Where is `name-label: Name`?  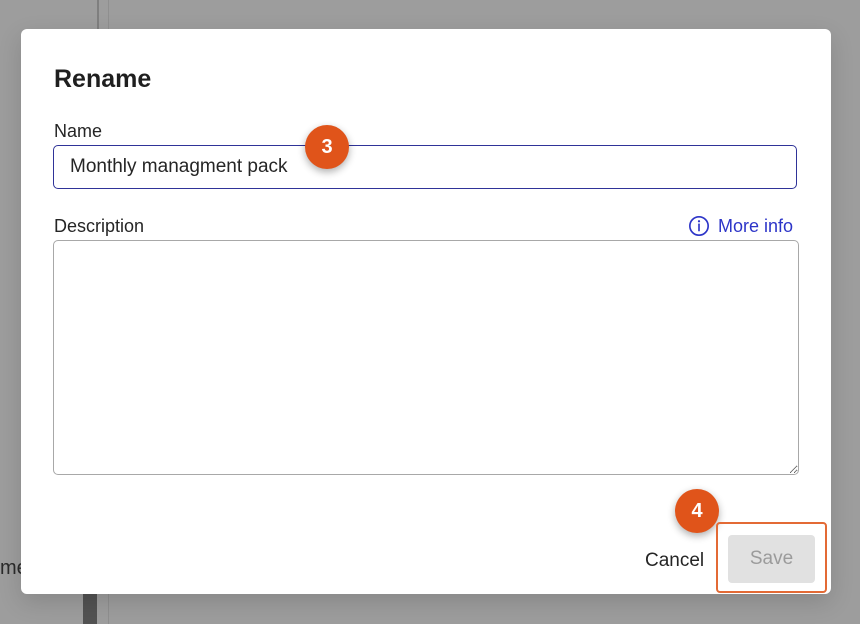
name-label: Name is located at coordinates (78, 131).